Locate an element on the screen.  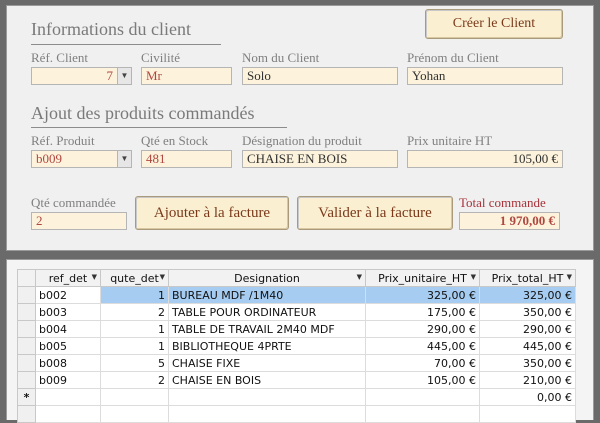
civilite-label: Civilité is located at coordinates (160, 57).